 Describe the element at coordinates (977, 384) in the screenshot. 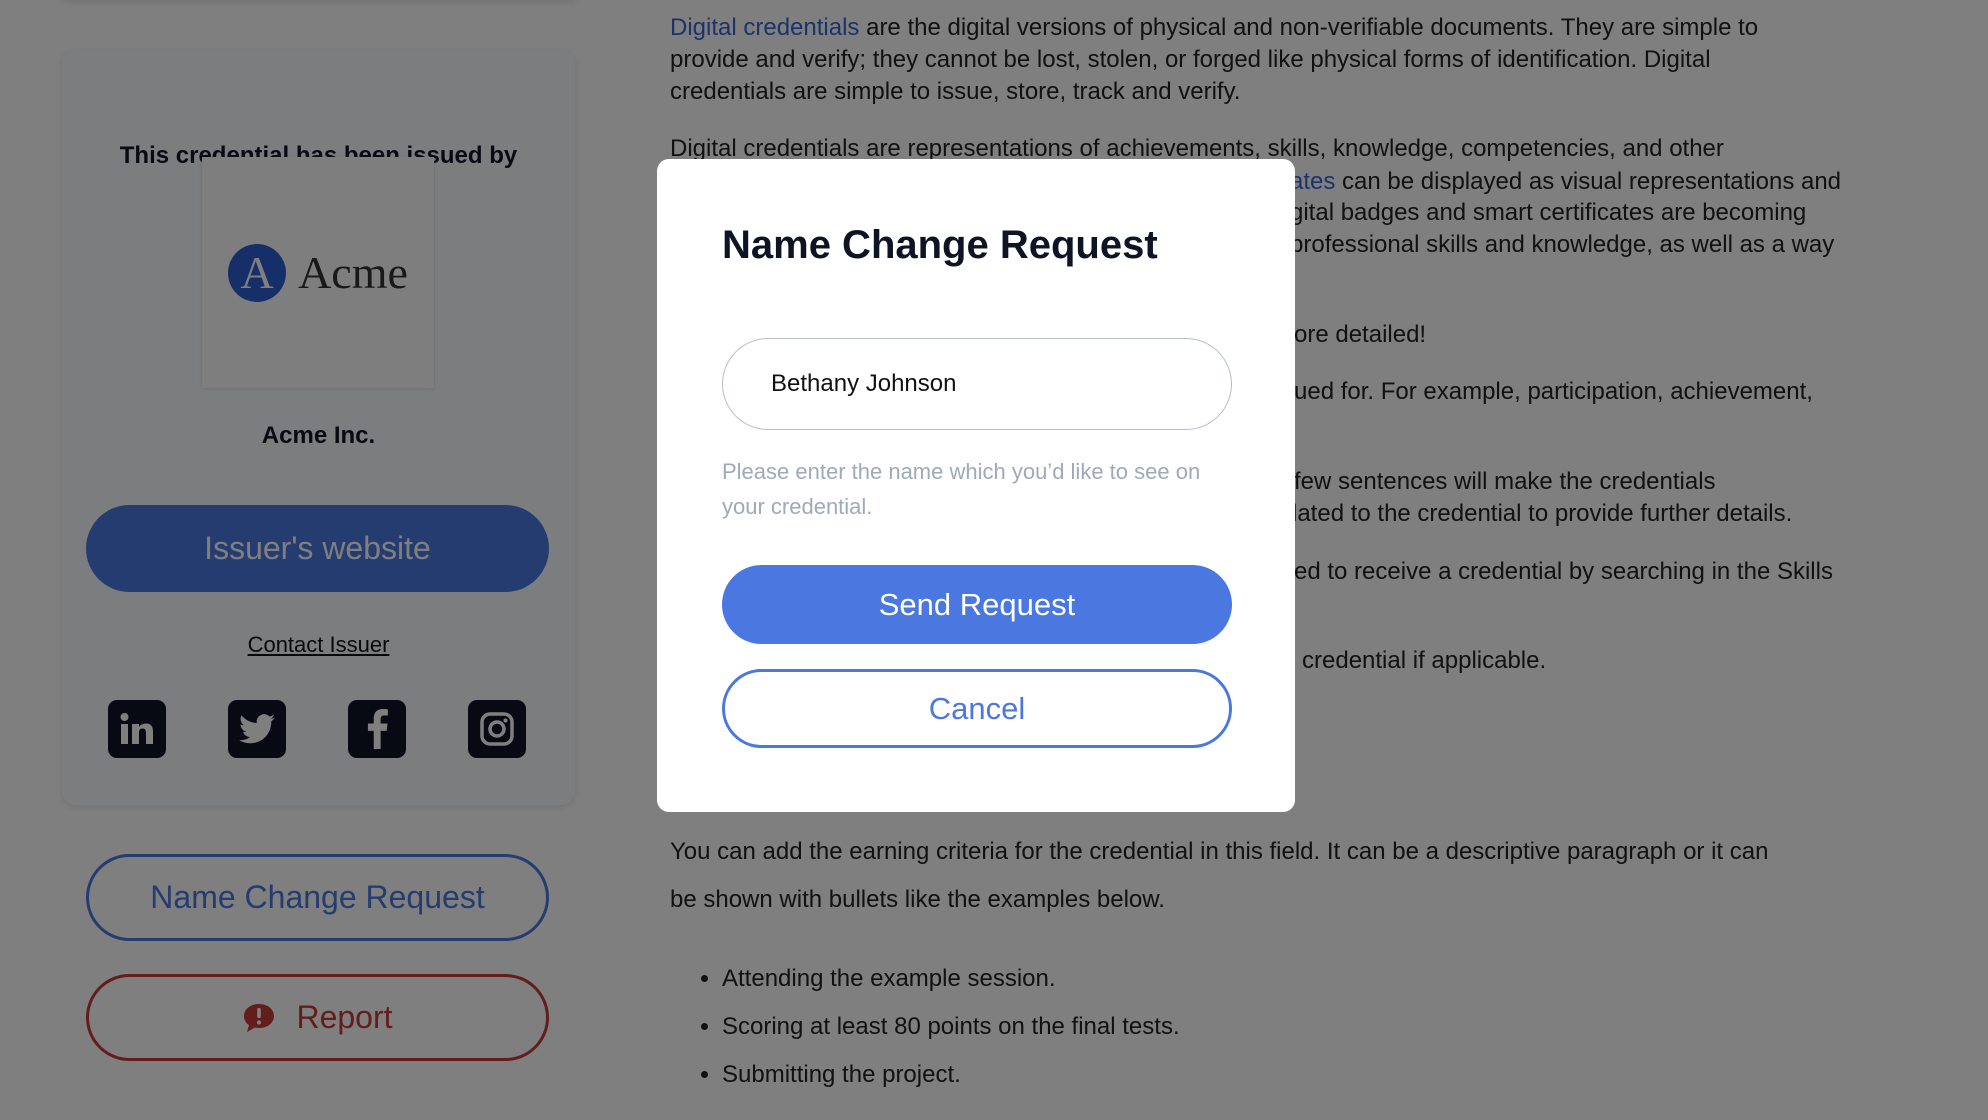

I see `name-input` at that location.